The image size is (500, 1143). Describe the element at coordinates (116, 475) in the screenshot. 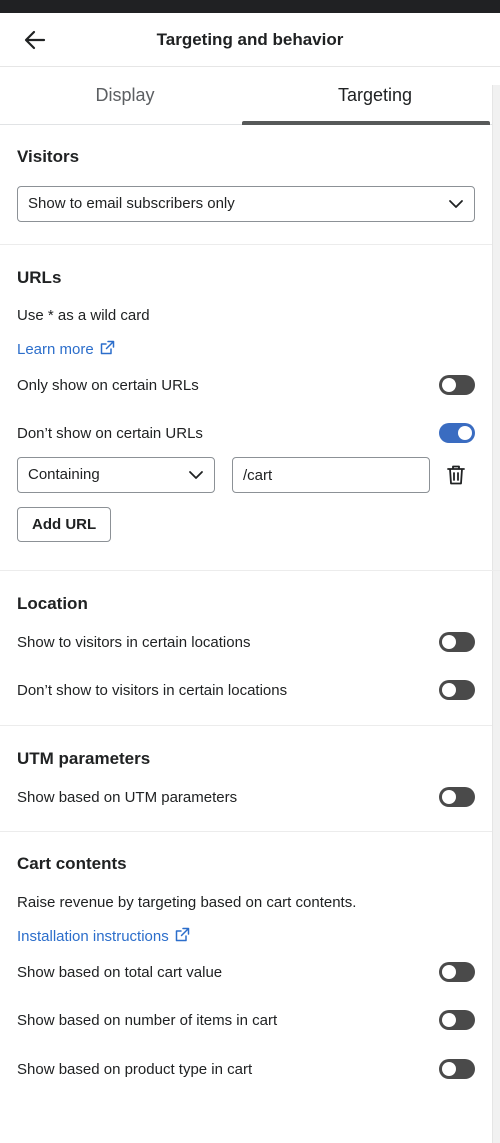

I see `url-match-select: Containing` at that location.